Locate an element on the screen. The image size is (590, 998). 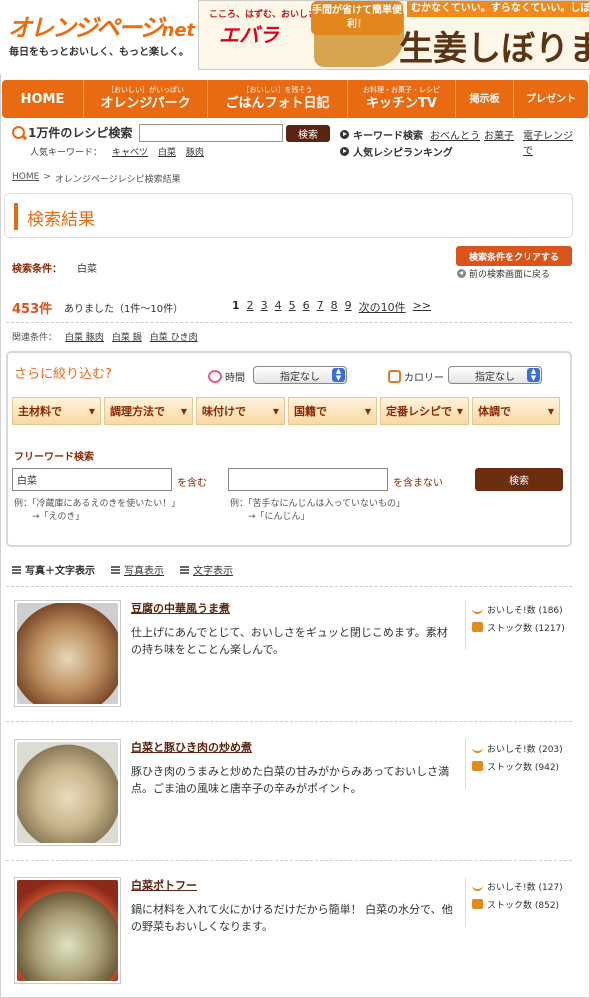
exclude-example: 例：「苦手なにんじんは入っていないもの」 →「にんじん」 is located at coordinates (318, 510).